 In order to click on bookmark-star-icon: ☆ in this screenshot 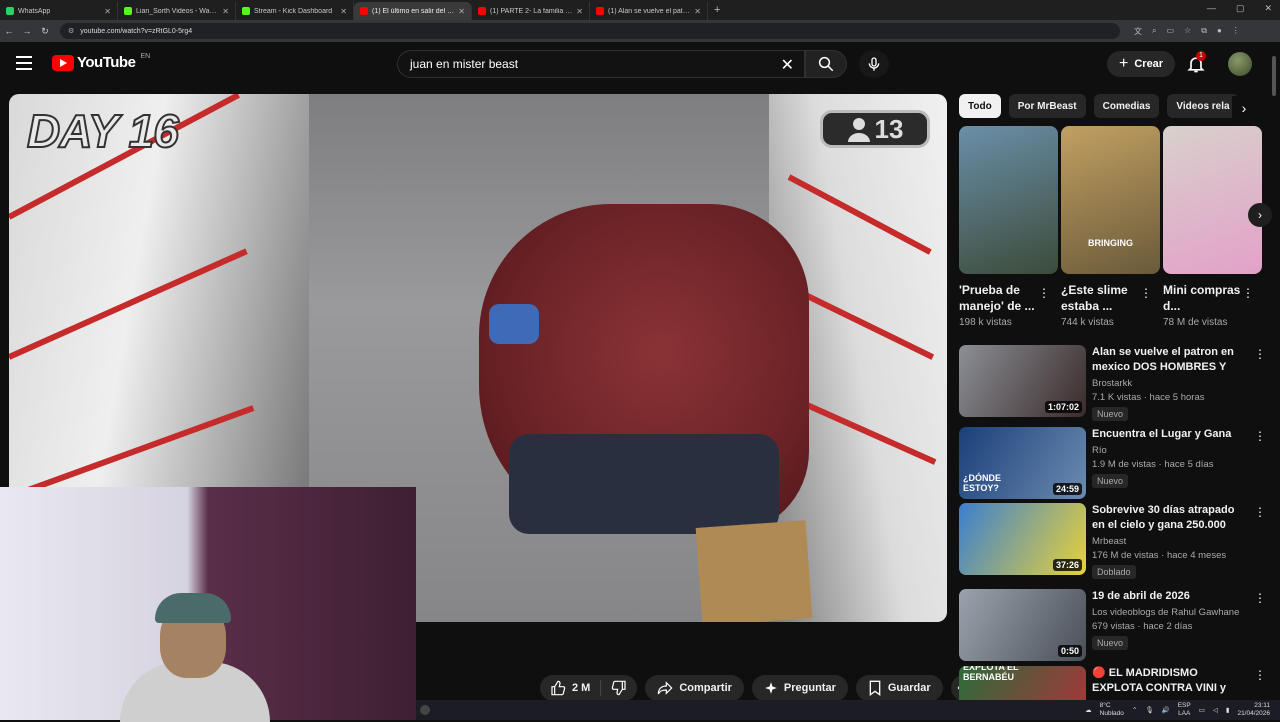, I will do `click(1187, 31)`.